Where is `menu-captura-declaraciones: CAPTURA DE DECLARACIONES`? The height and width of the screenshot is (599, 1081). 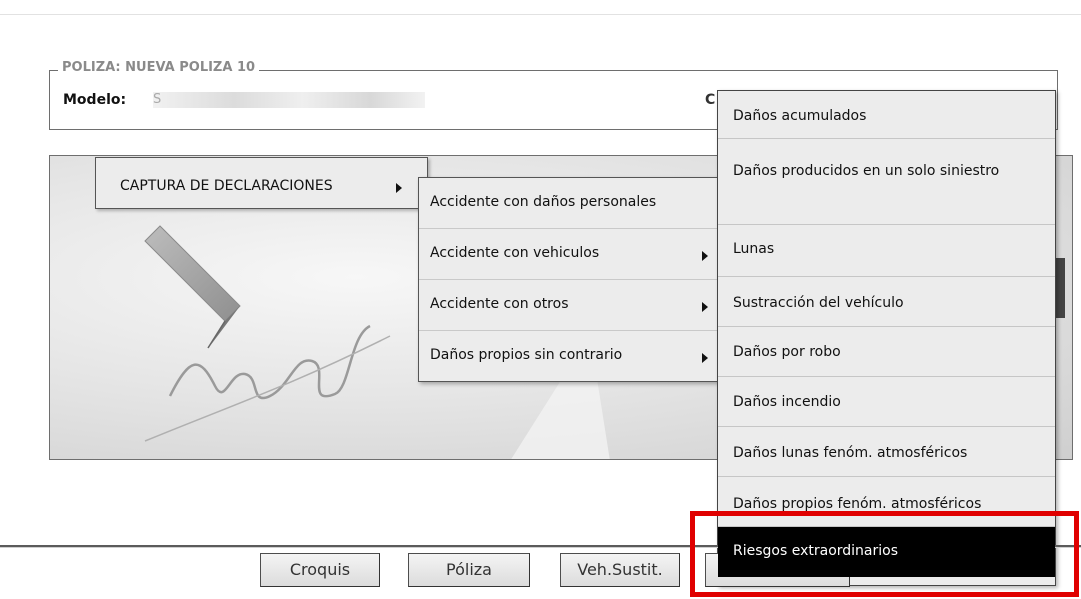
menu-captura-declaraciones: CAPTURA DE DECLARACIONES is located at coordinates (261, 183).